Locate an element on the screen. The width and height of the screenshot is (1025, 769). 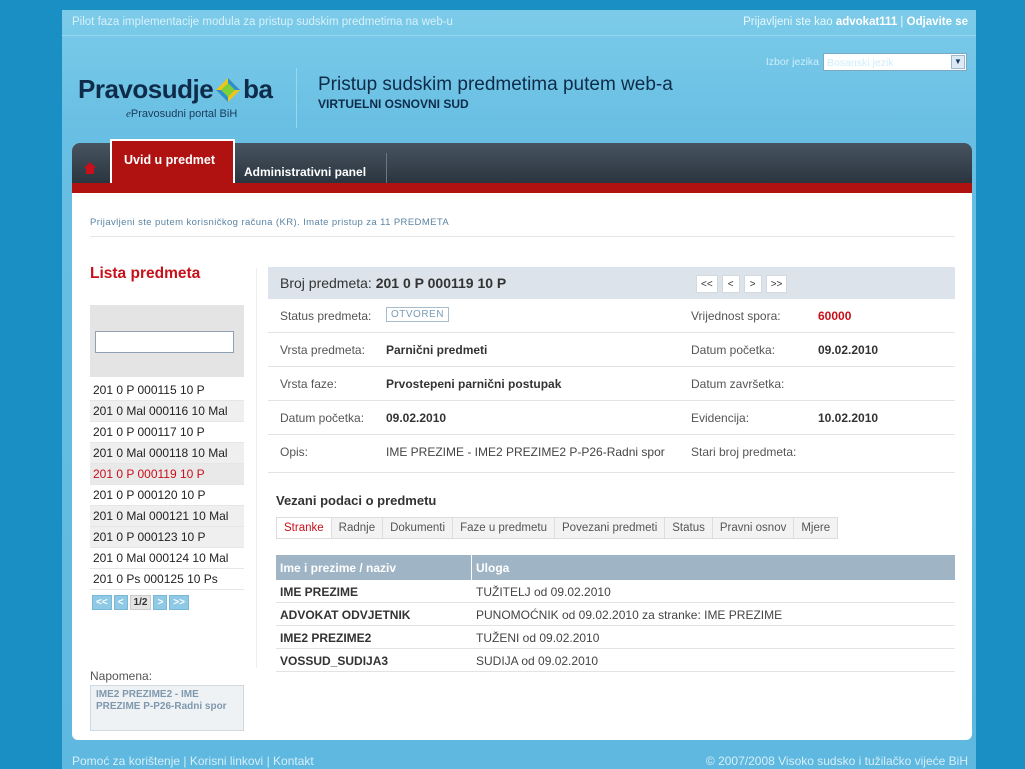
list-item: 201 0 P 000120 10 P is located at coordinates (167, 495).